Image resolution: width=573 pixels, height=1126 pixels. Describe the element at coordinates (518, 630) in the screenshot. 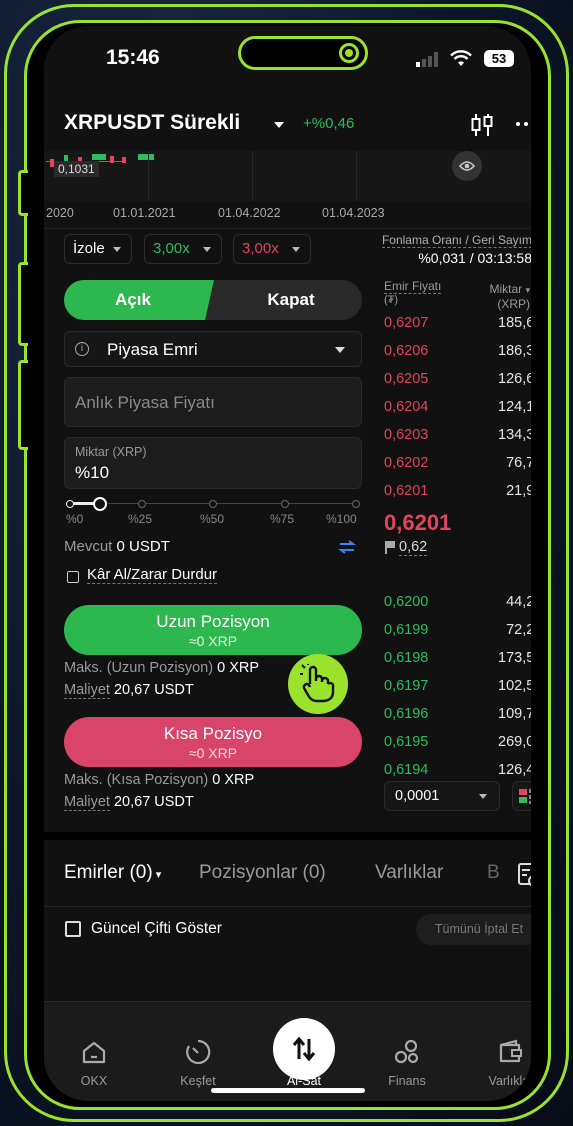

I see `bid-qty: 72,2K` at that location.